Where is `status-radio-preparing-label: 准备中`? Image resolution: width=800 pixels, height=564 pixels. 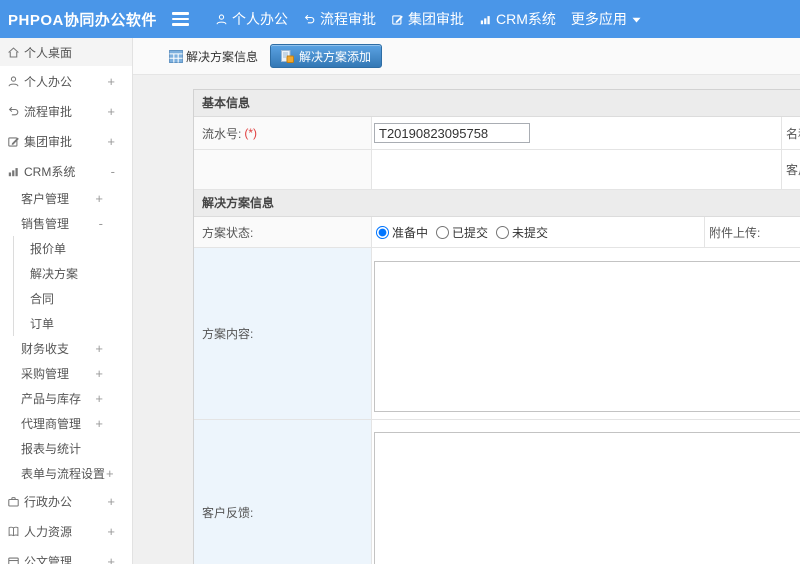
status-radio-preparing-label: 准备中 is located at coordinates (410, 232).